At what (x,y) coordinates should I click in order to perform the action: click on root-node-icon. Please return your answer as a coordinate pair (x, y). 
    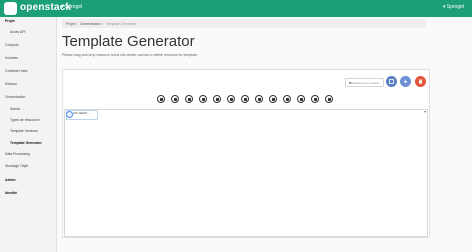
    Looking at the image, I should click on (69, 114).